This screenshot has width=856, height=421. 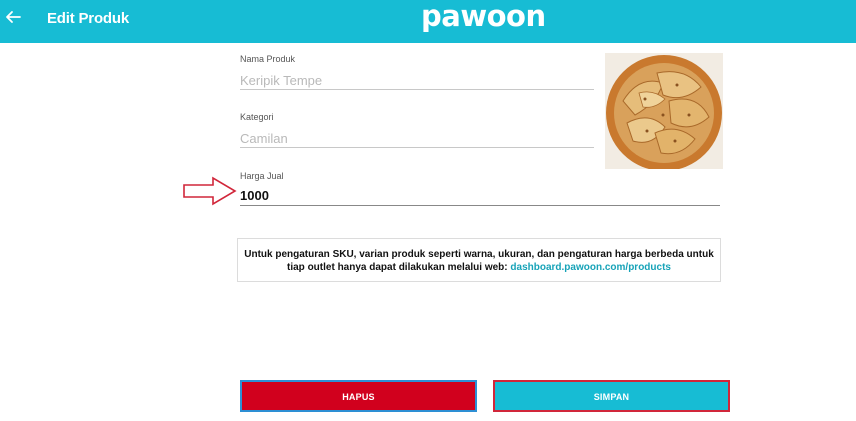 I want to click on dashboard-link: dashboard.pawoon.com/products, so click(x=590, y=267).